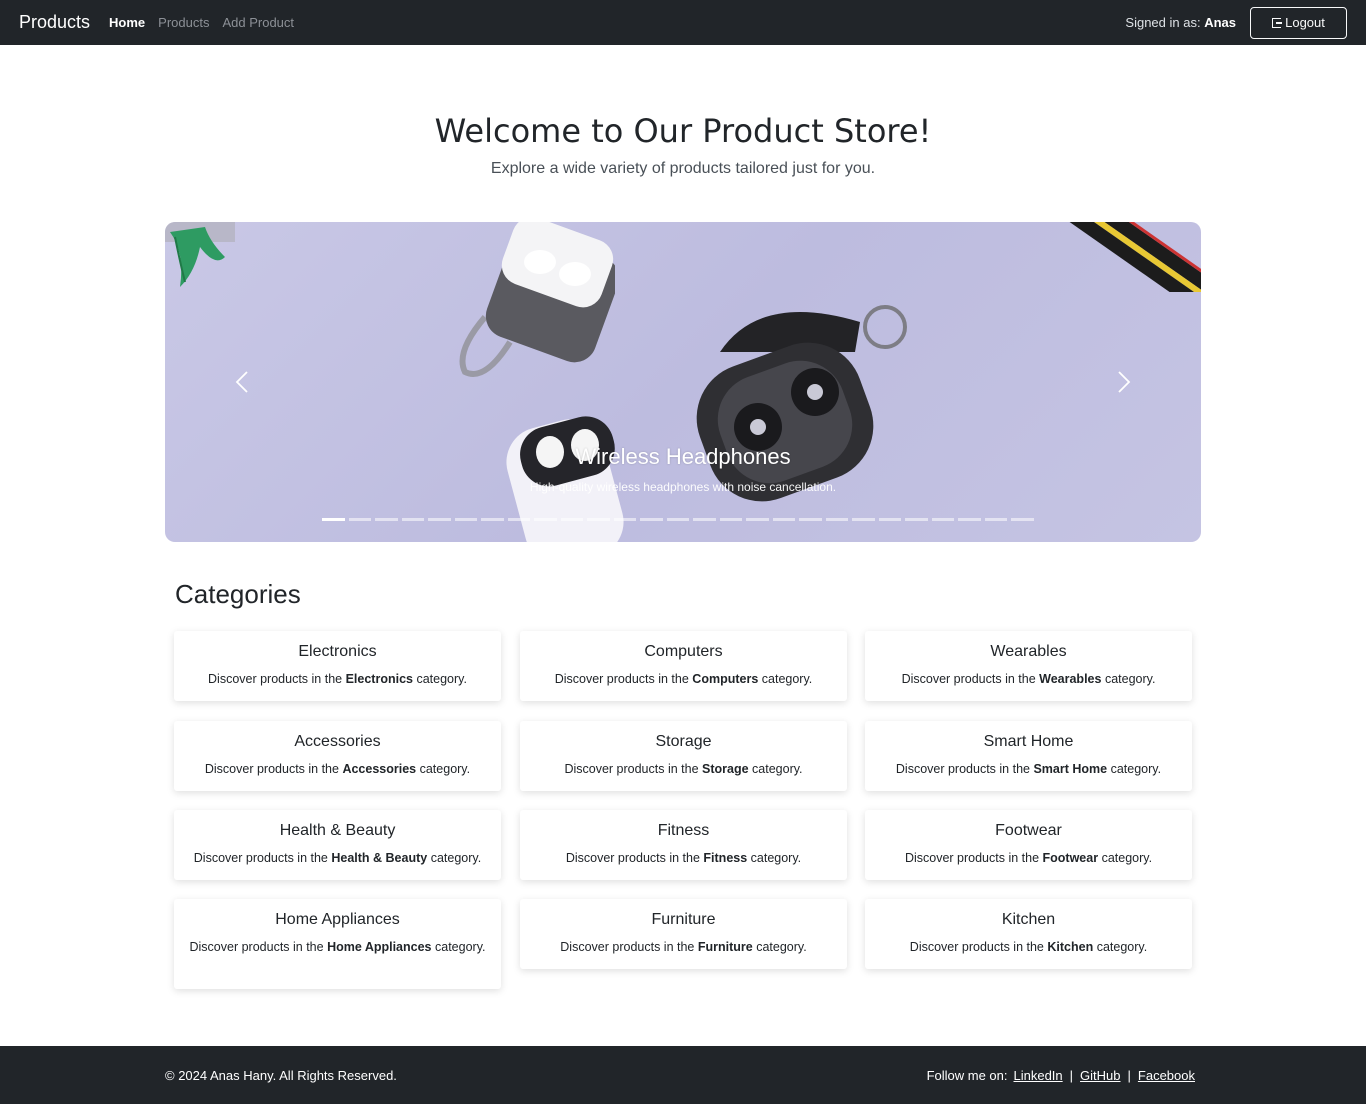 This screenshot has width=1366, height=1104. What do you see at coordinates (1100, 1075) in the screenshot?
I see `footer-link-github: GitHub` at bounding box center [1100, 1075].